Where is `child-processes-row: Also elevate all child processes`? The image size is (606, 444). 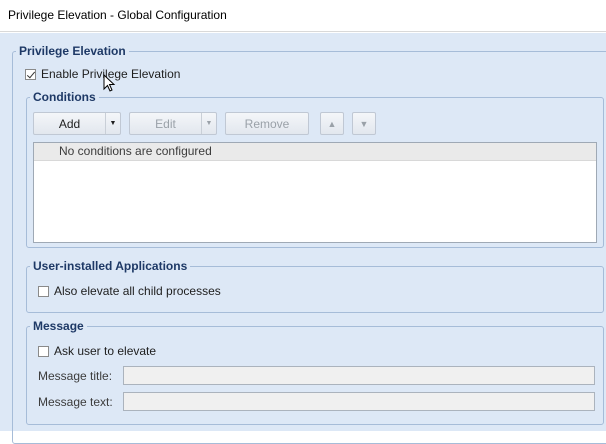
child-processes-row: Also elevate all child processes is located at coordinates (129, 291).